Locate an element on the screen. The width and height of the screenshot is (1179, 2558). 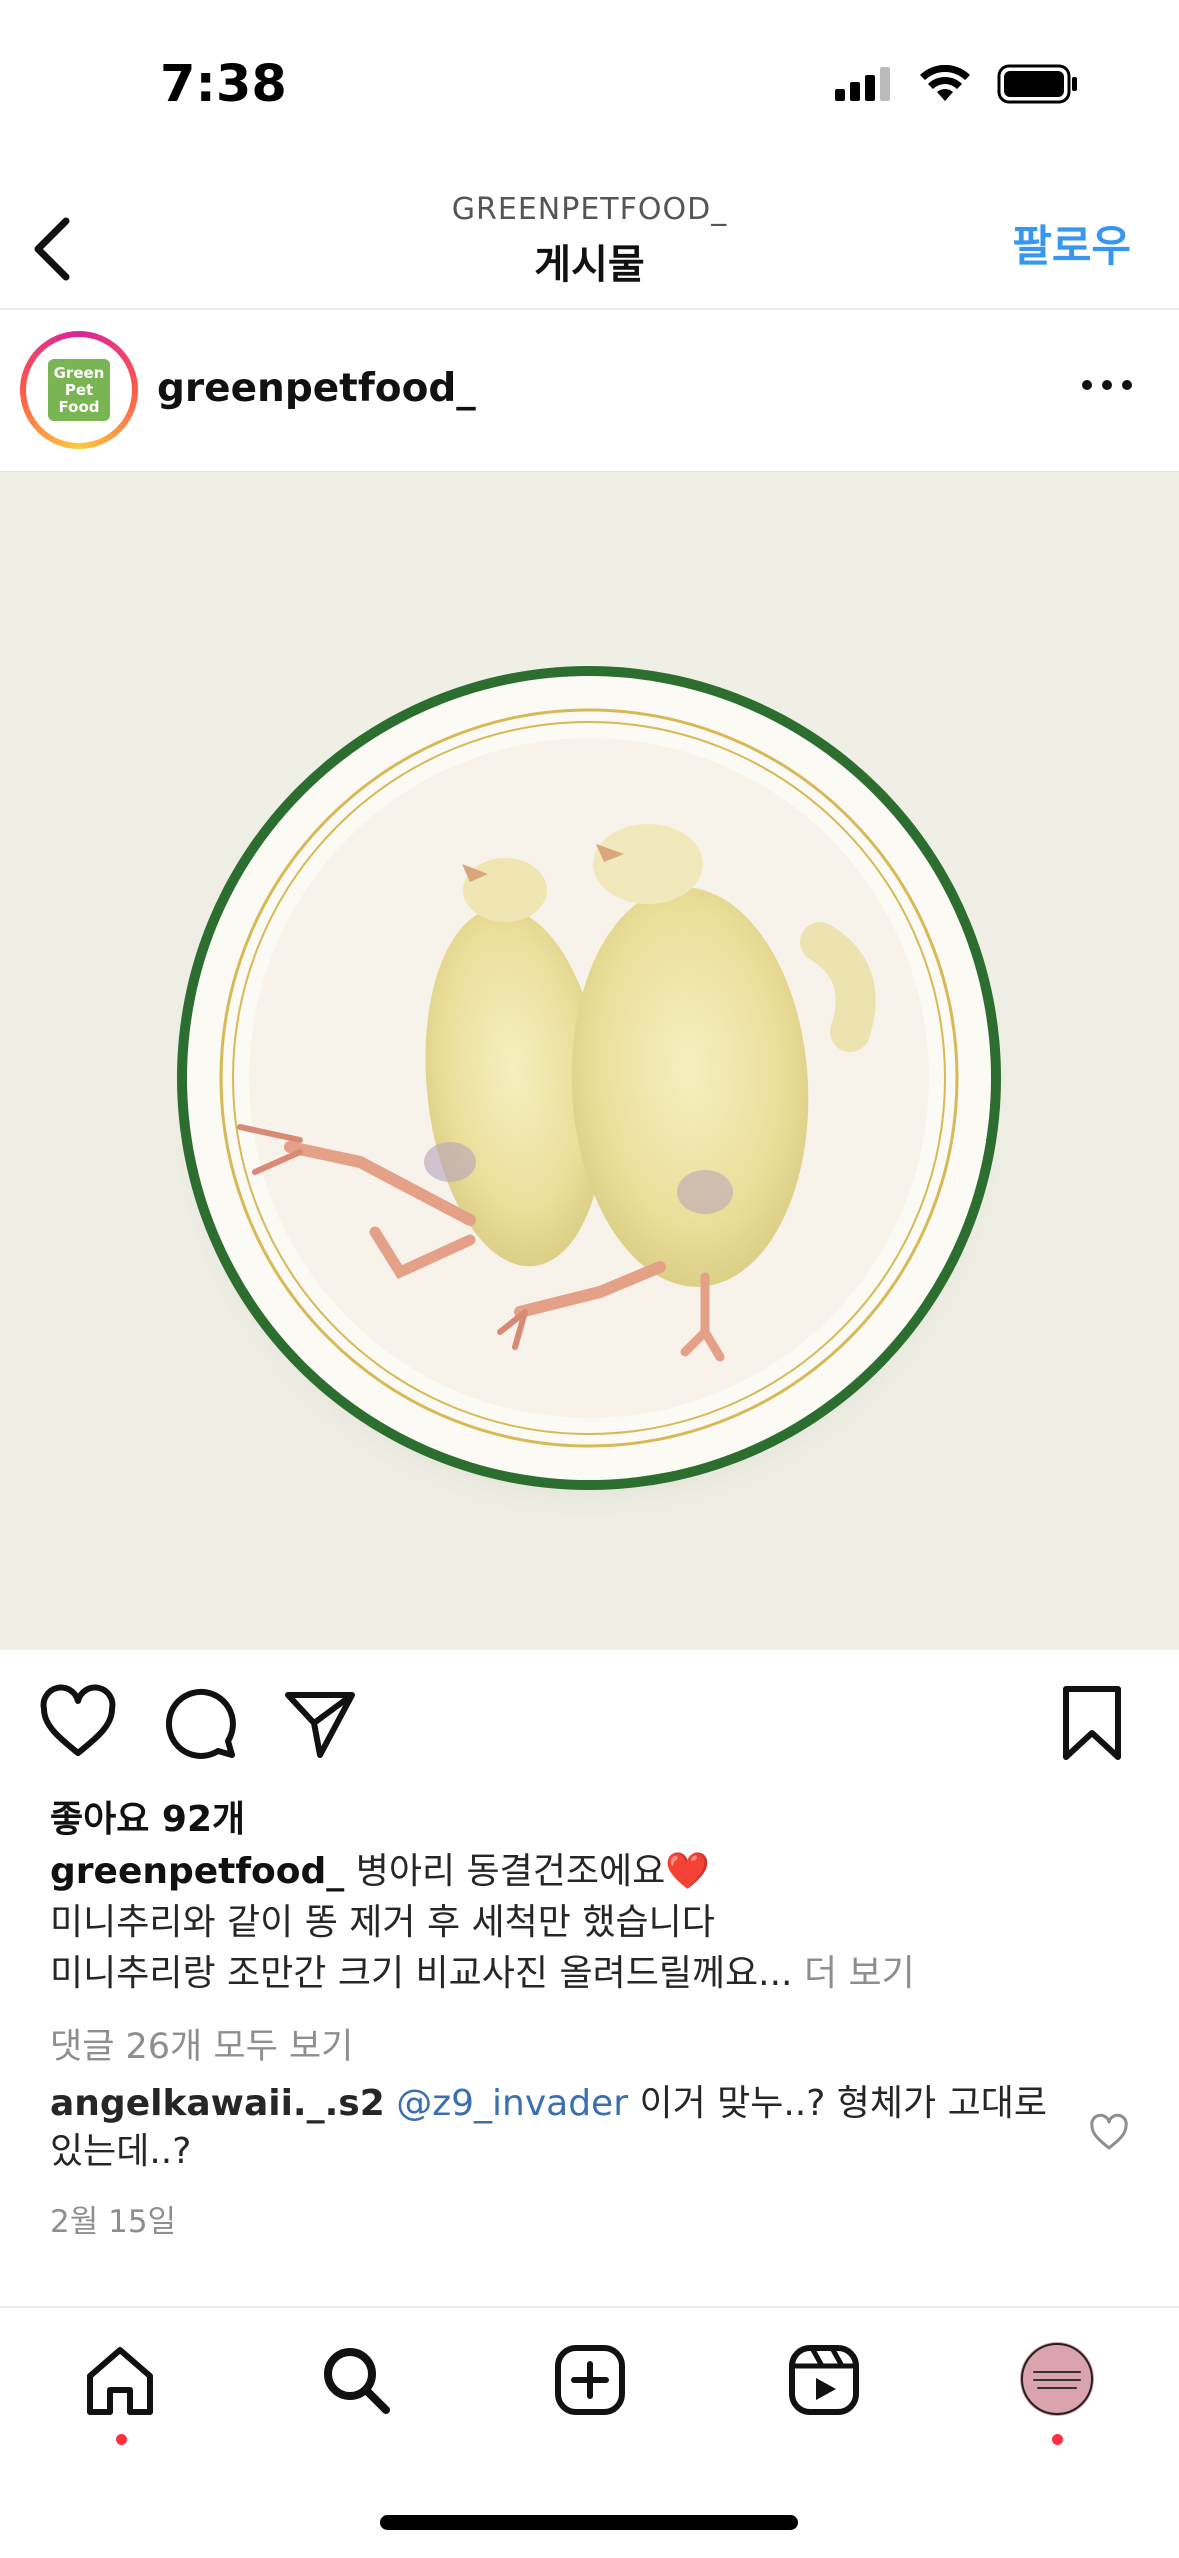
home-notification-dot is located at coordinates (121, 2439).